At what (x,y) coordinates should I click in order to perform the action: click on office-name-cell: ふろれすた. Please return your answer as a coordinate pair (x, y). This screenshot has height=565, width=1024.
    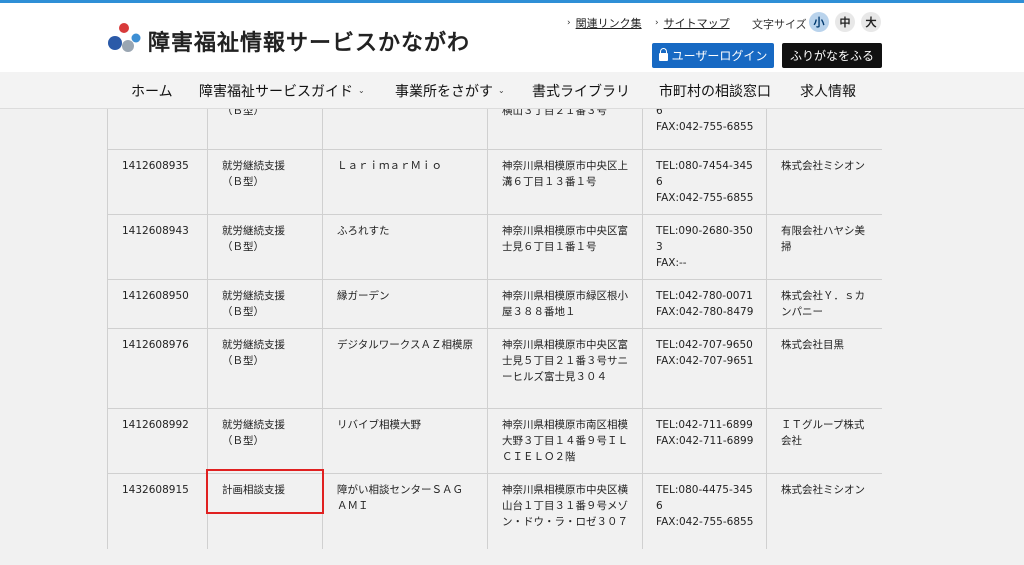
    Looking at the image, I should click on (405, 247).